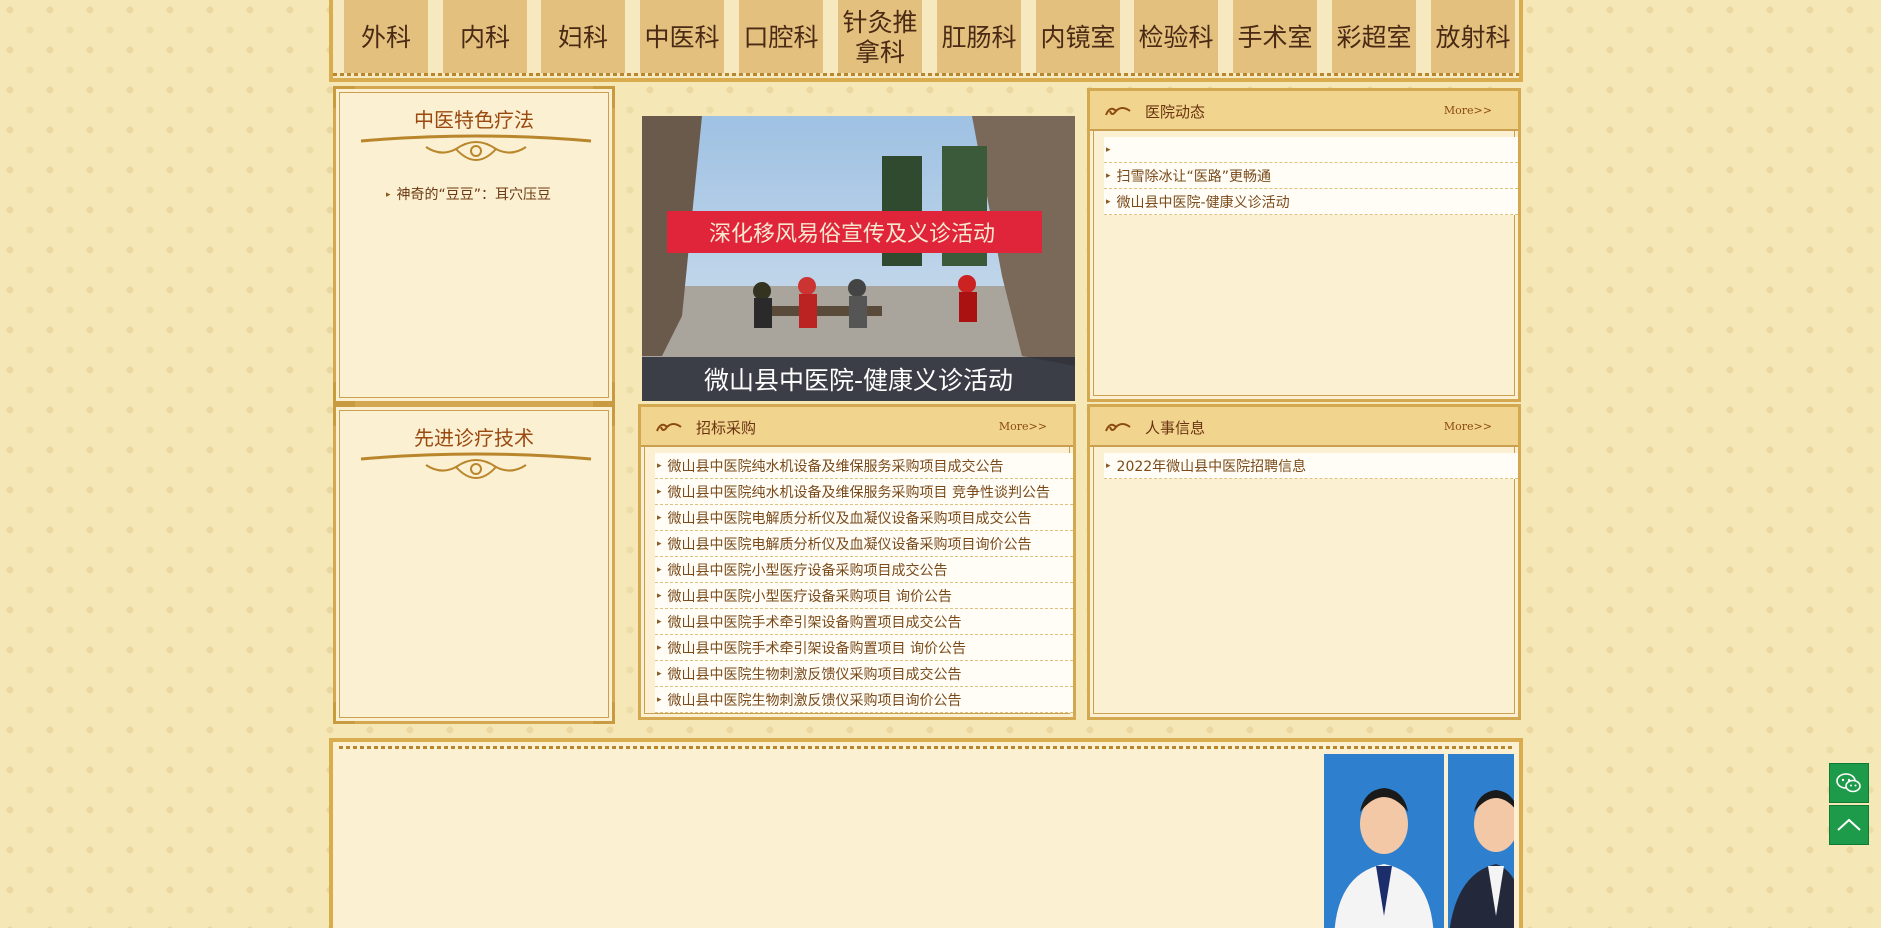 Image resolution: width=1881 pixels, height=928 pixels. Describe the element at coordinates (1176, 37) in the screenshot. I see `nav-item-laboratory: 检验科` at that location.